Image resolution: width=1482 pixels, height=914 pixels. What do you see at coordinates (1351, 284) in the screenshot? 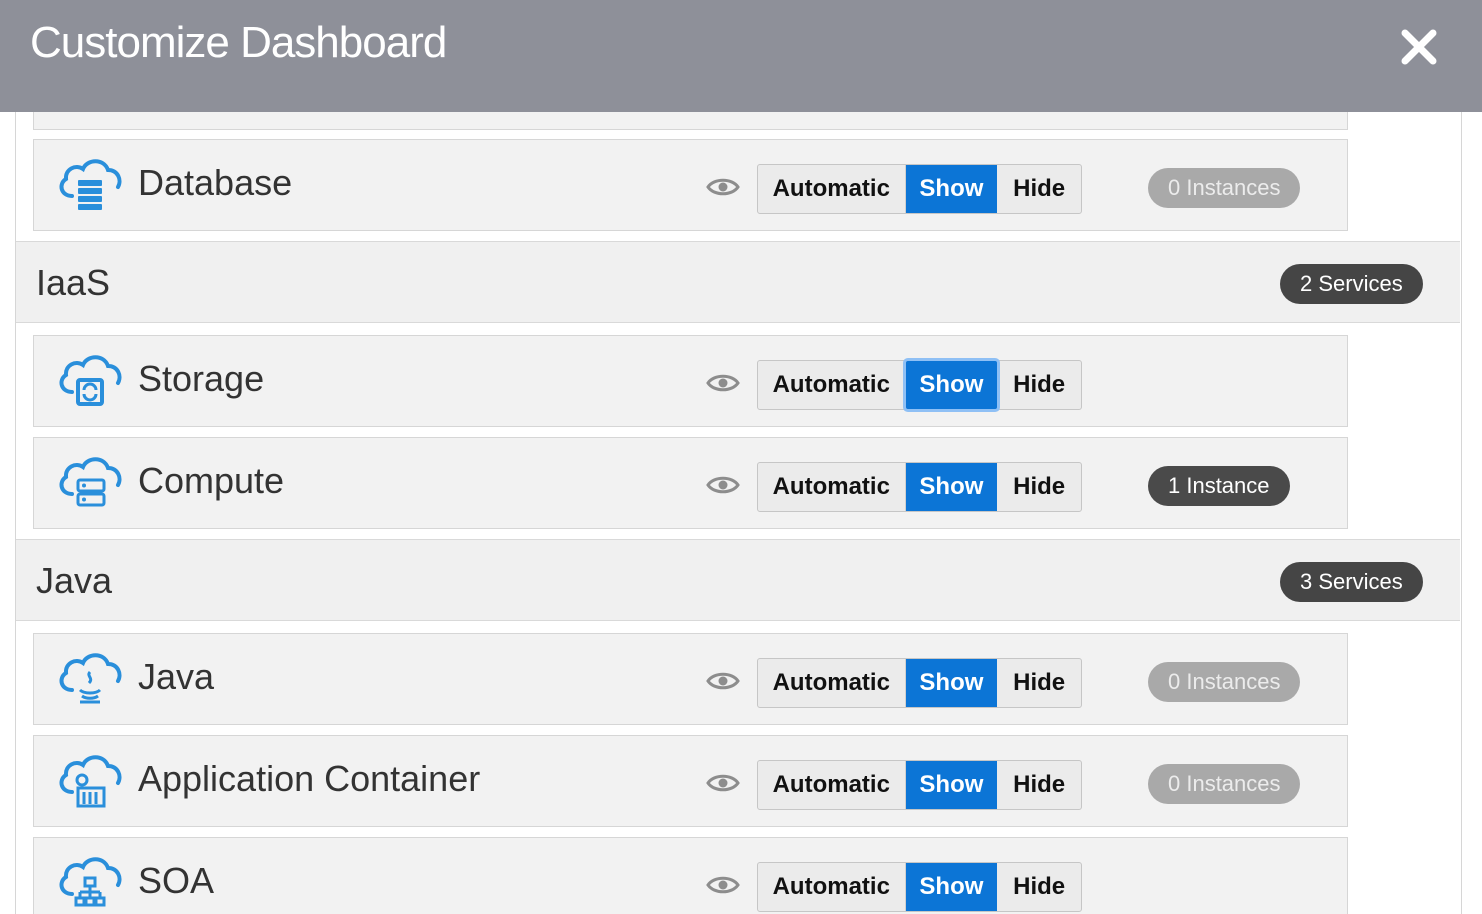
I see `services-badge: 2 Services` at bounding box center [1351, 284].